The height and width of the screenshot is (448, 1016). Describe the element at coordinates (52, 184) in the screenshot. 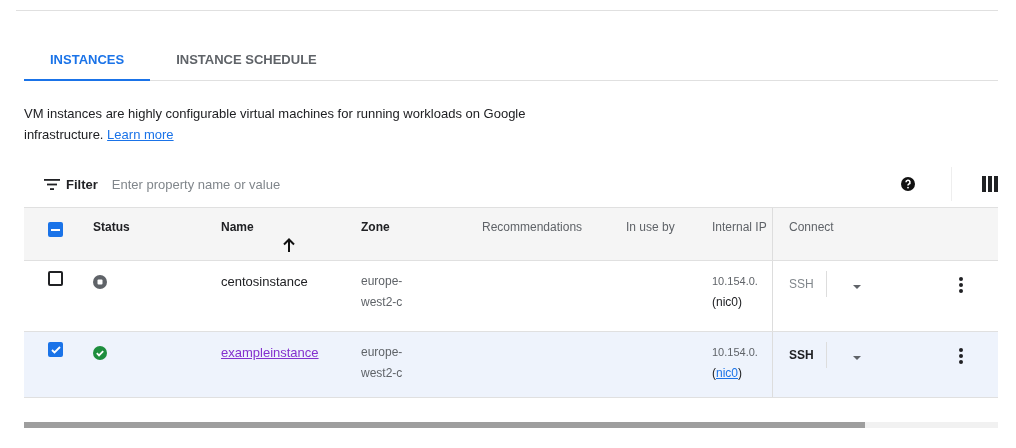

I see `filter-icon` at that location.